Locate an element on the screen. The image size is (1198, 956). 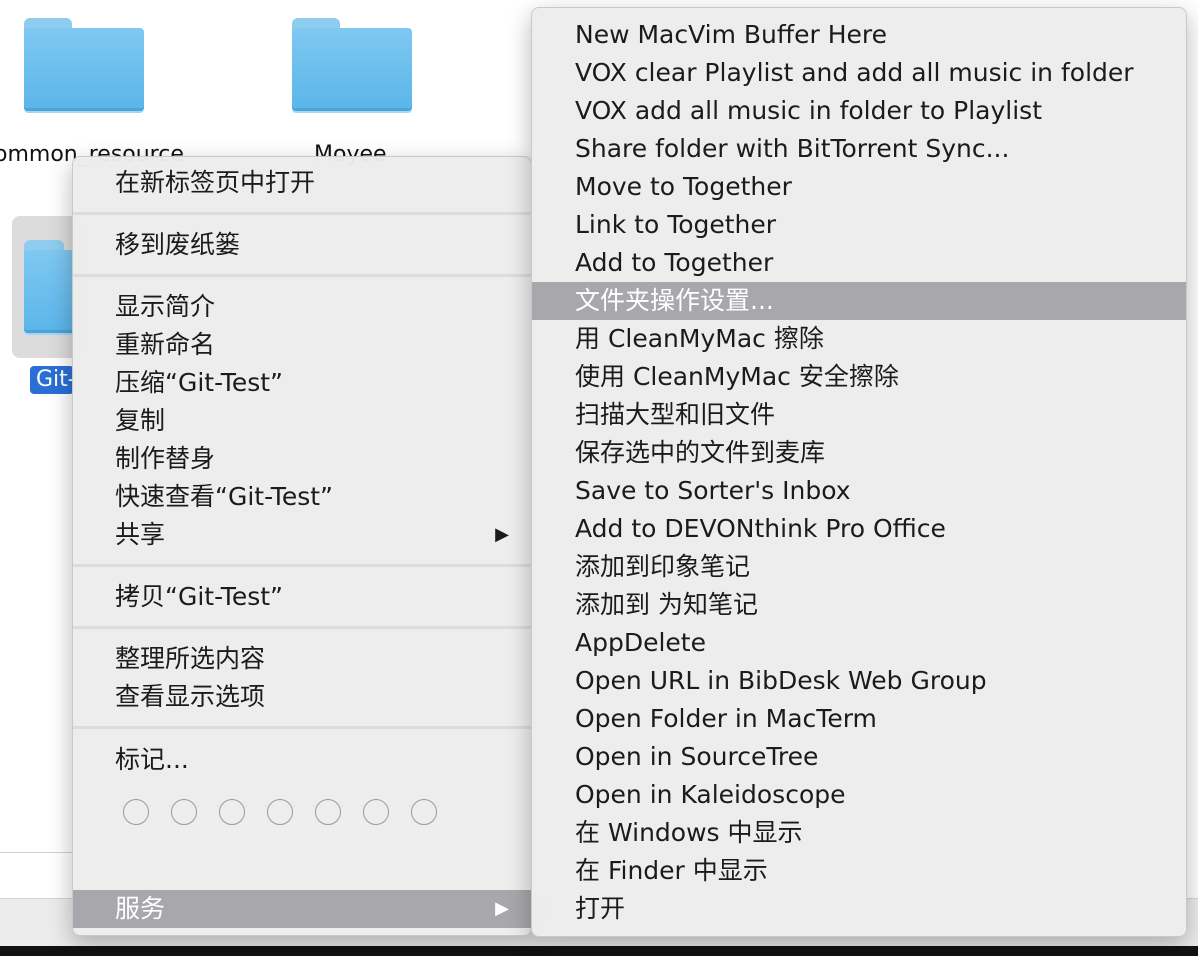
service-item-label: Open Folder in MacTerm is located at coordinates (726, 718).